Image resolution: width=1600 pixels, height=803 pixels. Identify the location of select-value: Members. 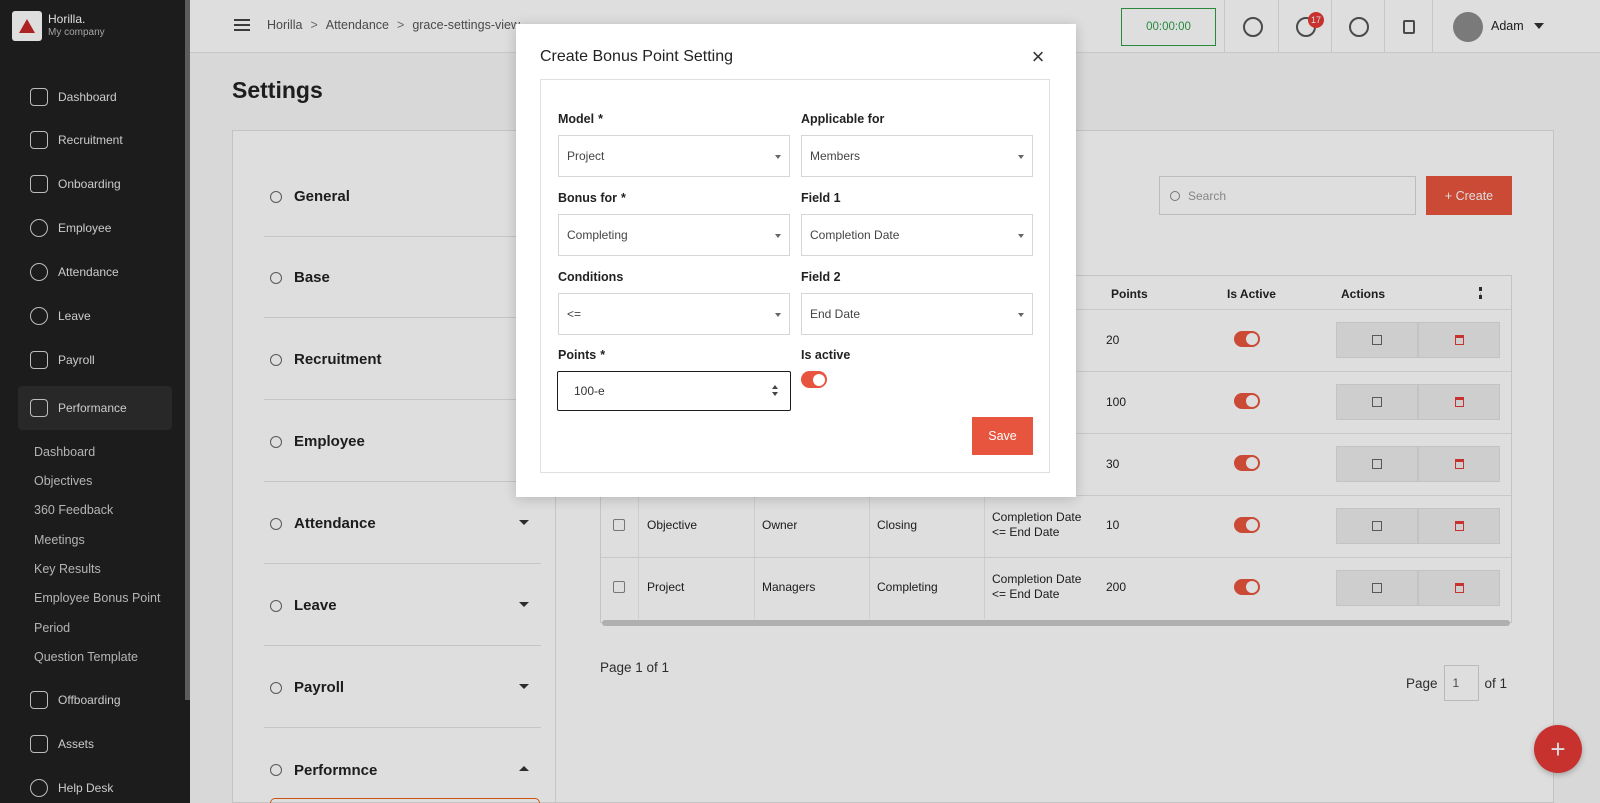
(835, 156).